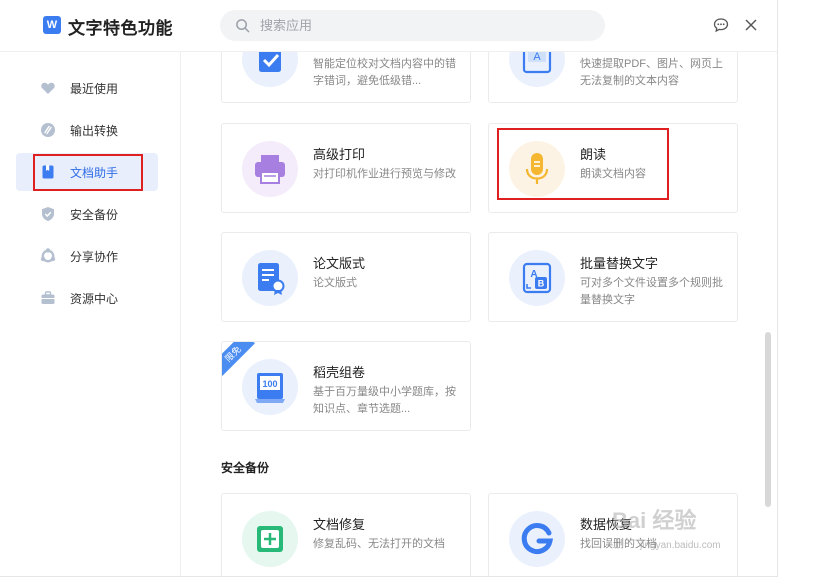  I want to click on card-icon-bg: 100, so click(270, 387).